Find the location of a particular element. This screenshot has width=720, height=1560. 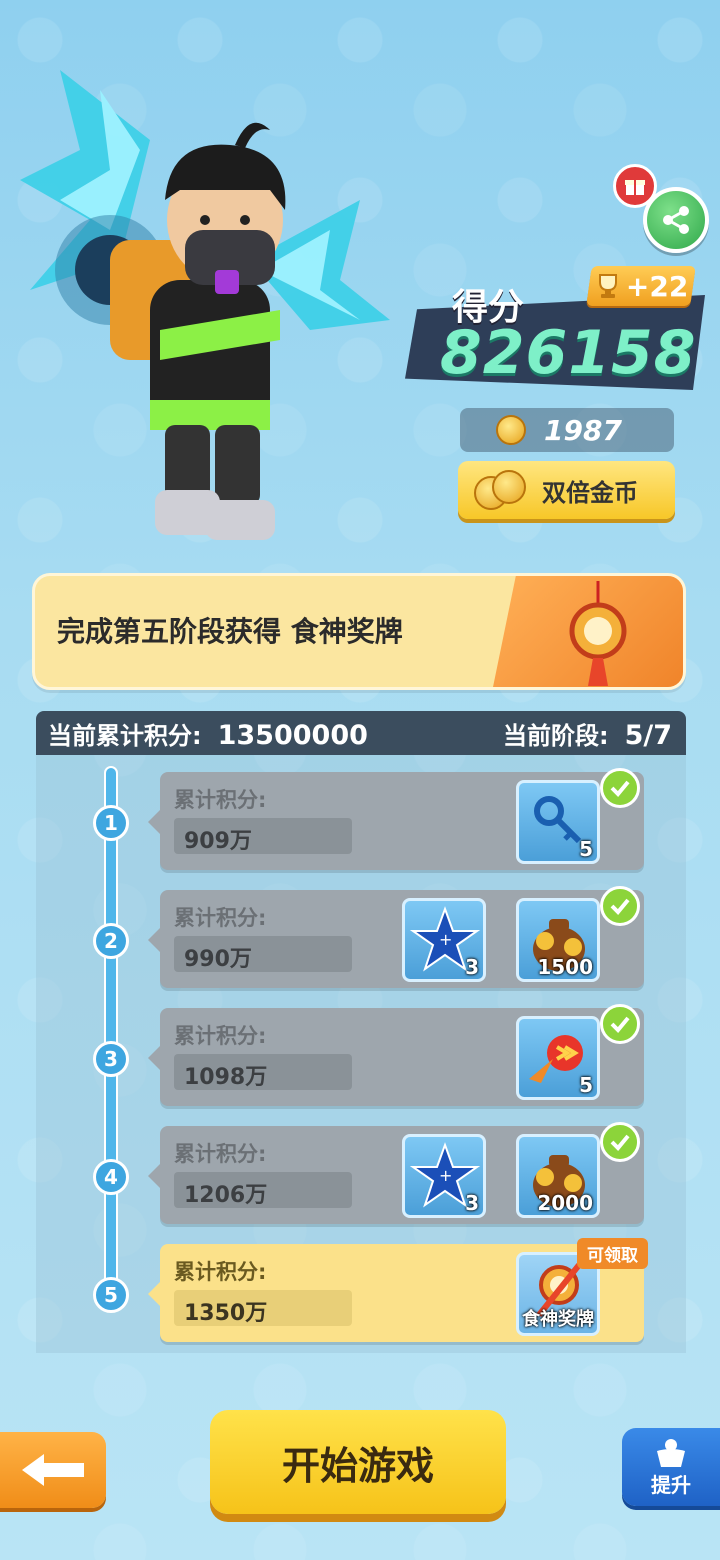

progress-header: 当前累计积分: 13500000 当前阶段: 5/7 is located at coordinates (361, 733).